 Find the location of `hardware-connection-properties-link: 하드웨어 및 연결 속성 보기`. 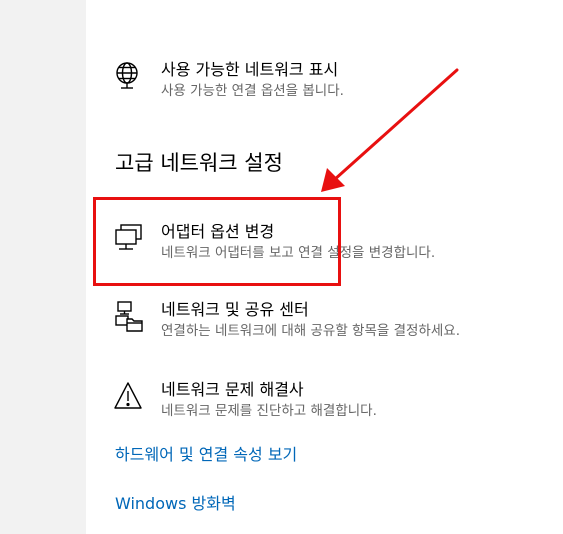

hardware-connection-properties-link: 하드웨어 및 연결 속성 보기 is located at coordinates (206, 455).